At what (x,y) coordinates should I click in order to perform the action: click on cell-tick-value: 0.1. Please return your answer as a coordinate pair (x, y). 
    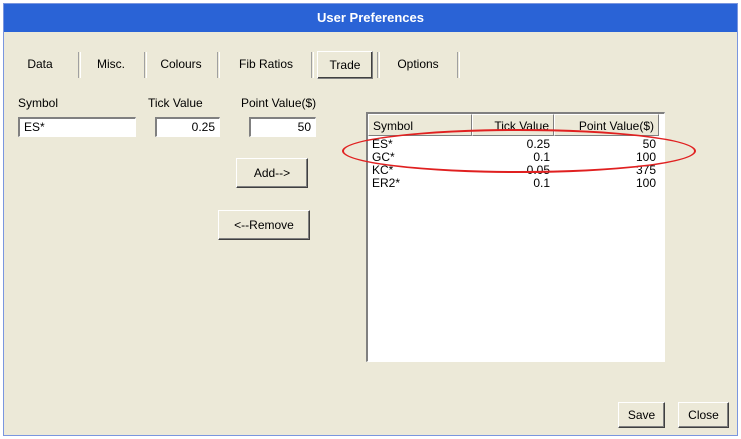
    Looking at the image, I should click on (541, 183).